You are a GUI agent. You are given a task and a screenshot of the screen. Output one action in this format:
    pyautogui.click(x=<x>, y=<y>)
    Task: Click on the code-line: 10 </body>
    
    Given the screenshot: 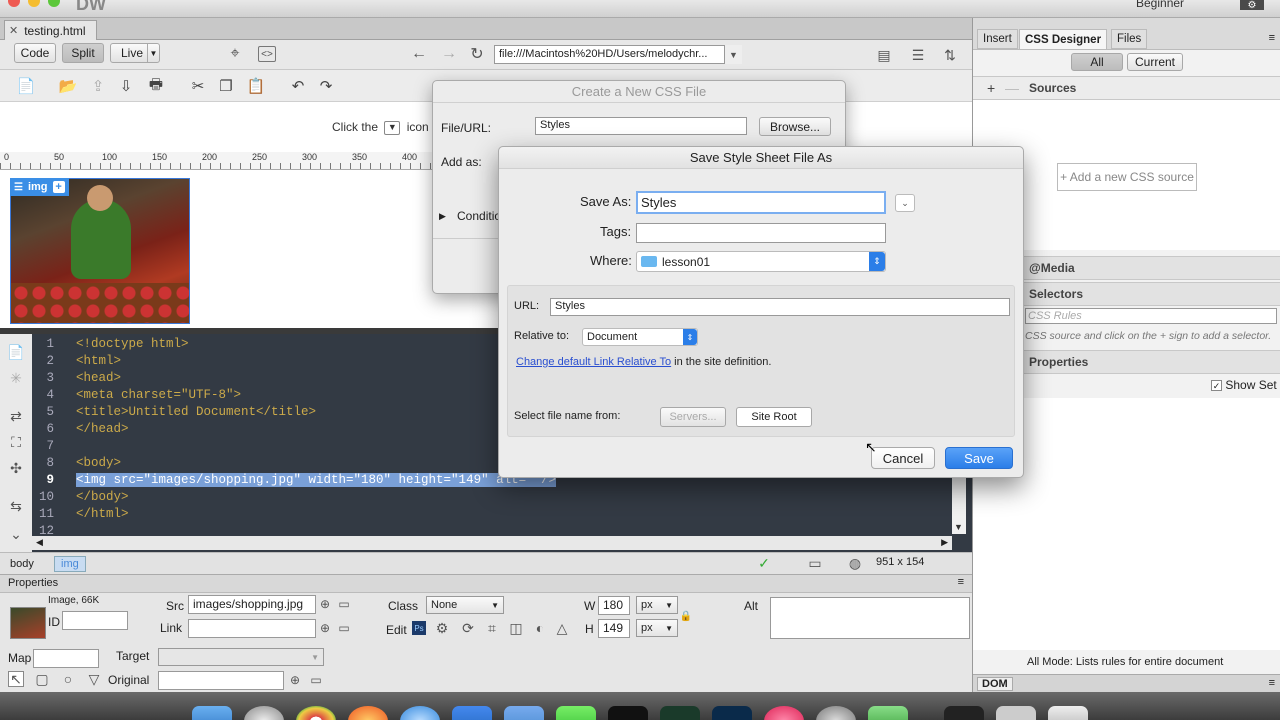 What is the action you would take?
    pyautogui.click(x=492, y=497)
    